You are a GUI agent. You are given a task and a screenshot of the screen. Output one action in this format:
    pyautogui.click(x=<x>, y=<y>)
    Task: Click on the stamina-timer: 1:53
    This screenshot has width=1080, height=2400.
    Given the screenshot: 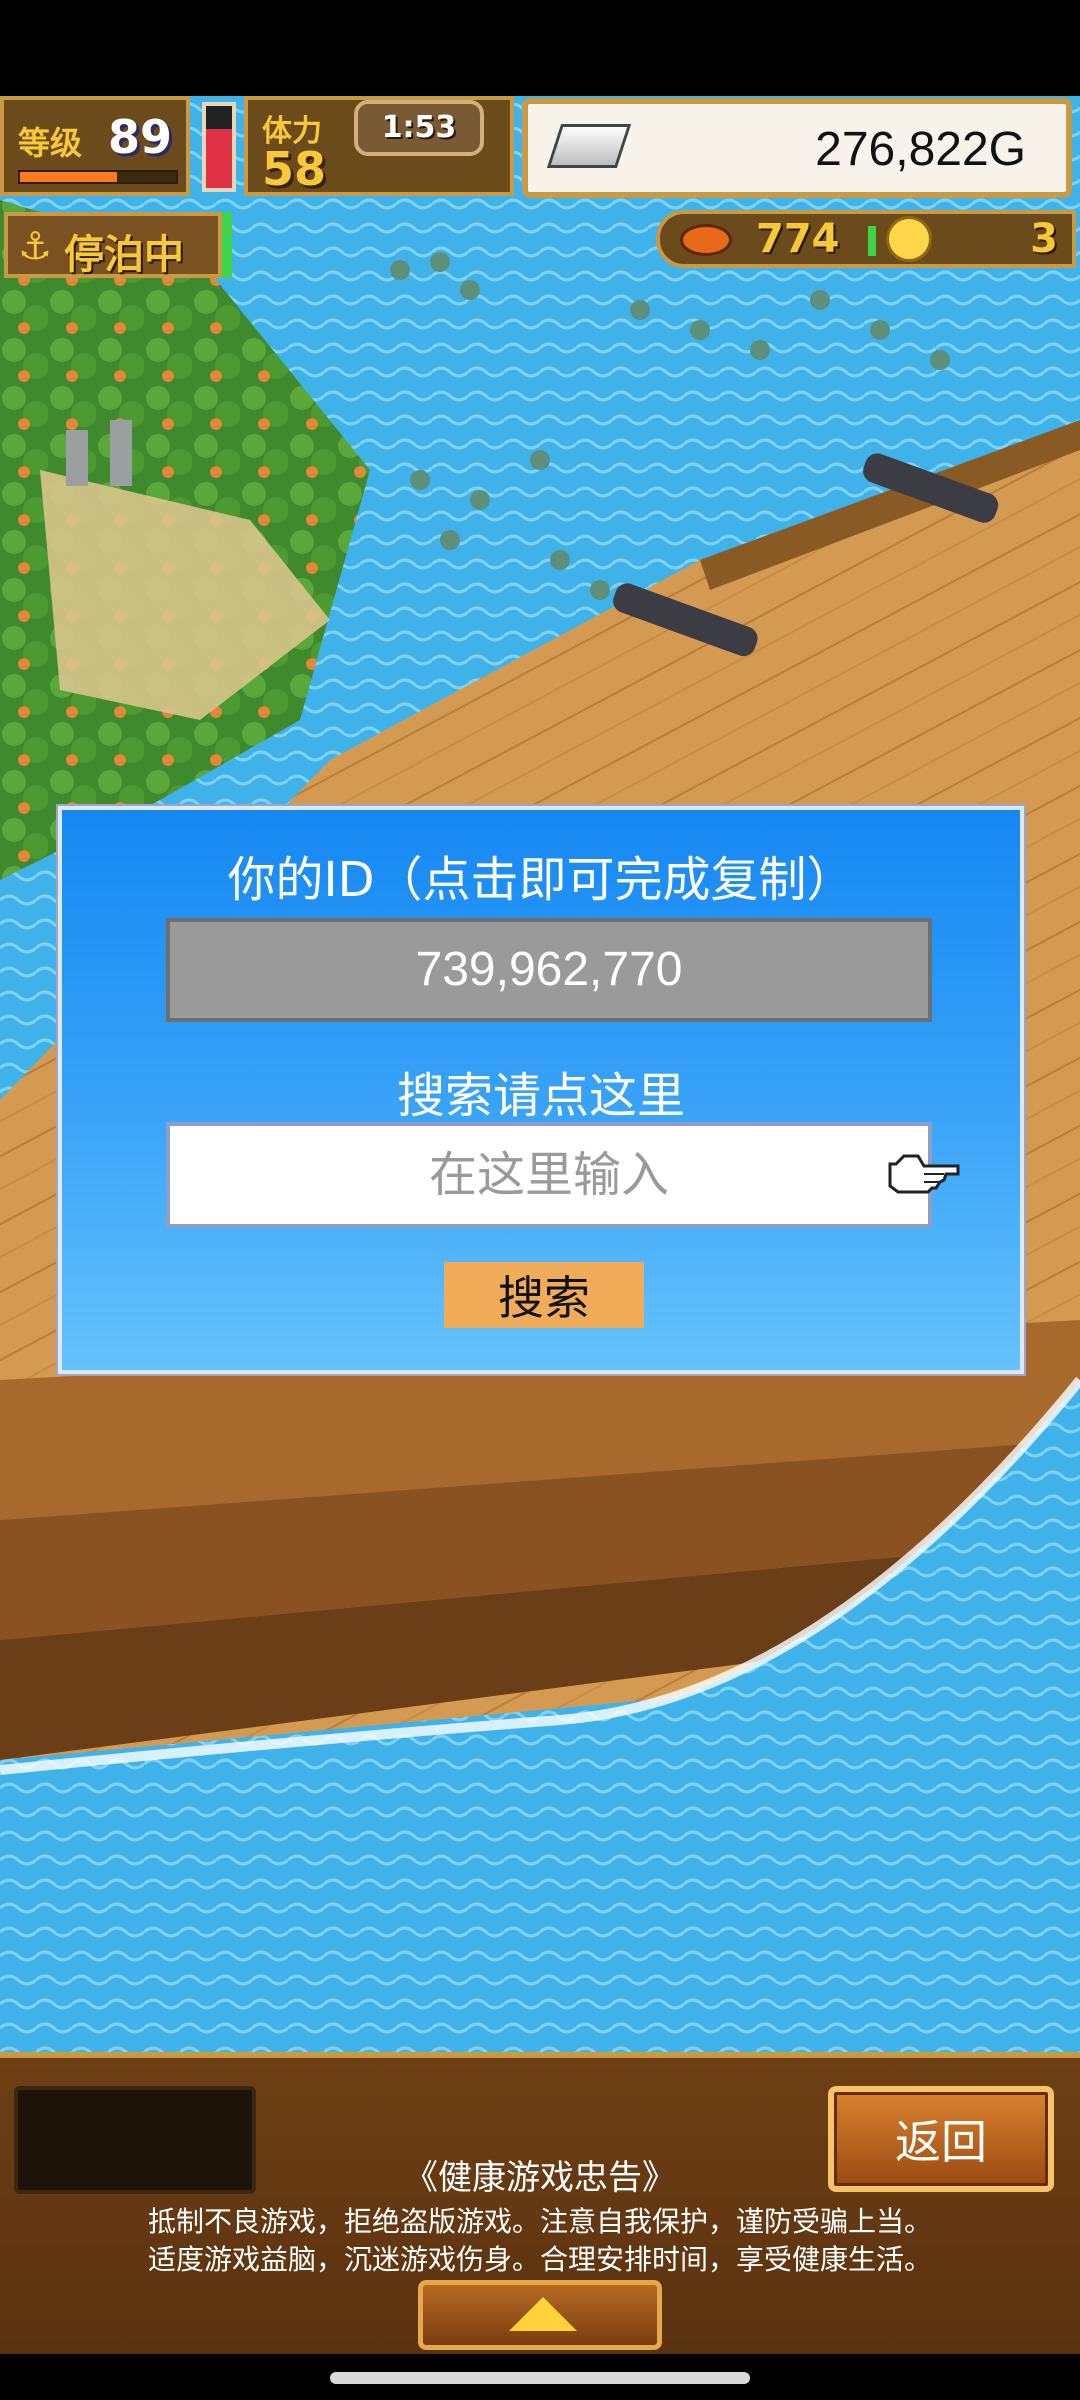 What is the action you would take?
    pyautogui.click(x=419, y=128)
    